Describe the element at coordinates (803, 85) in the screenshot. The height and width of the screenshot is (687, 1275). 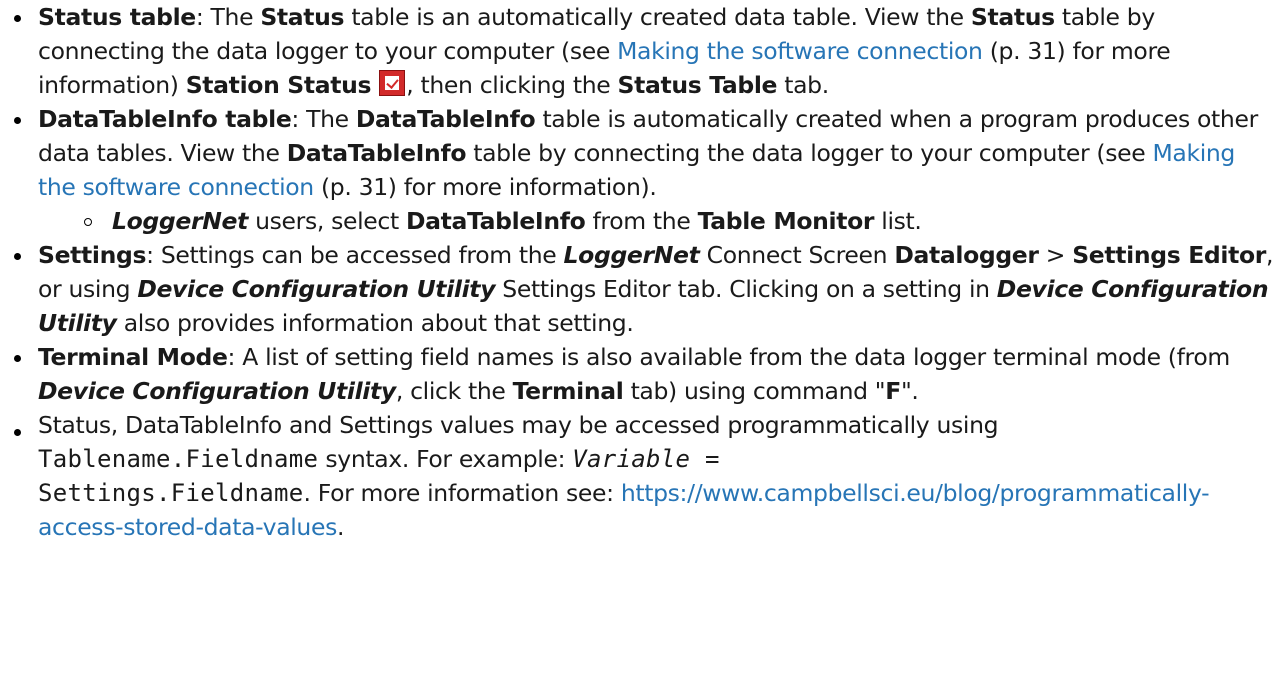
I see `text: tab.` at that location.